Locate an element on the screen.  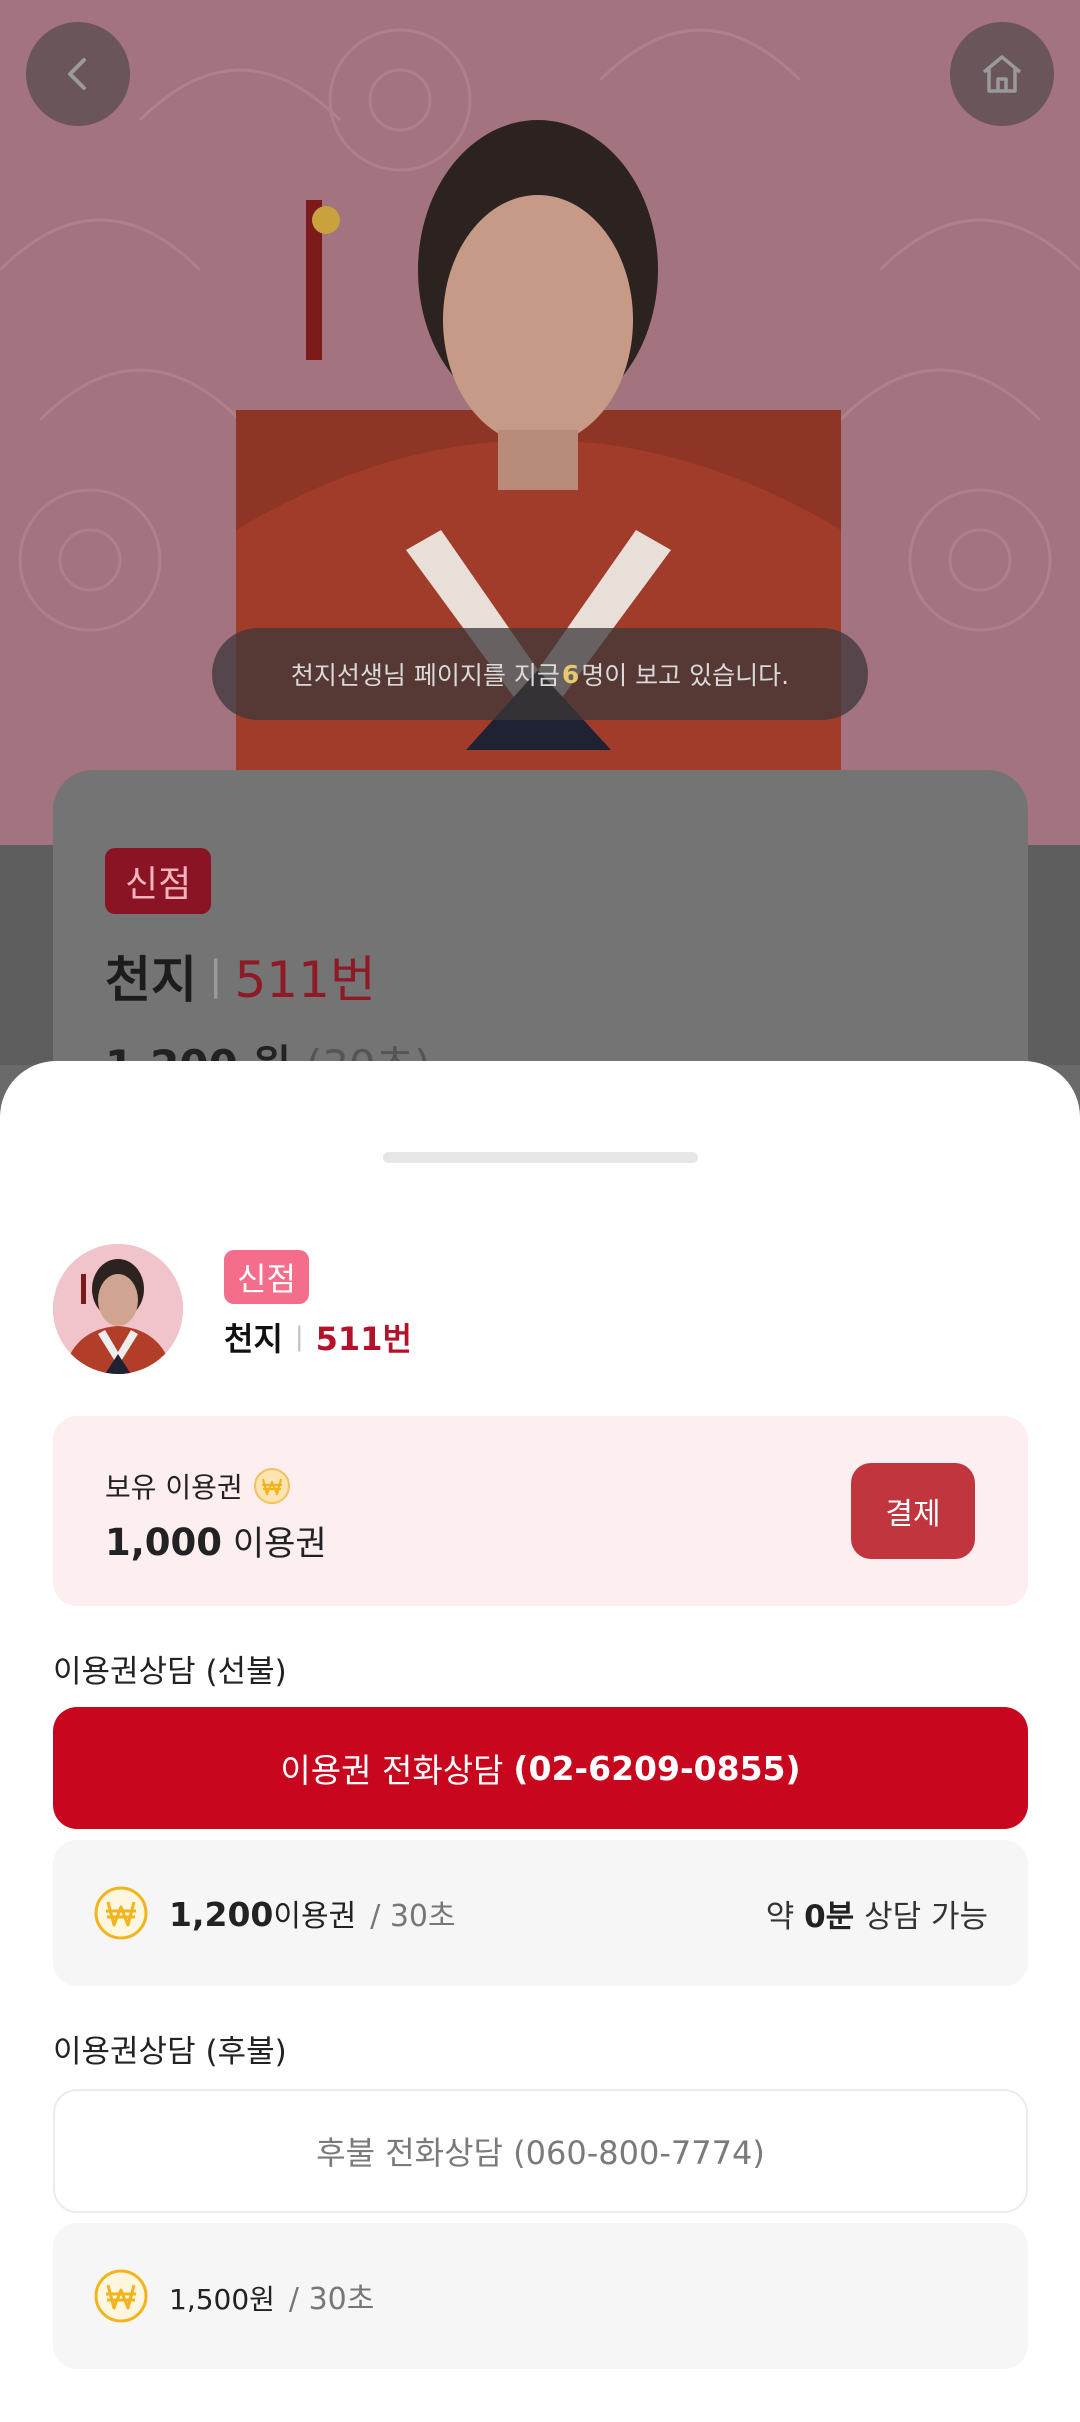
available-time: 약 0분 상담 가능 is located at coordinates (877, 1913).